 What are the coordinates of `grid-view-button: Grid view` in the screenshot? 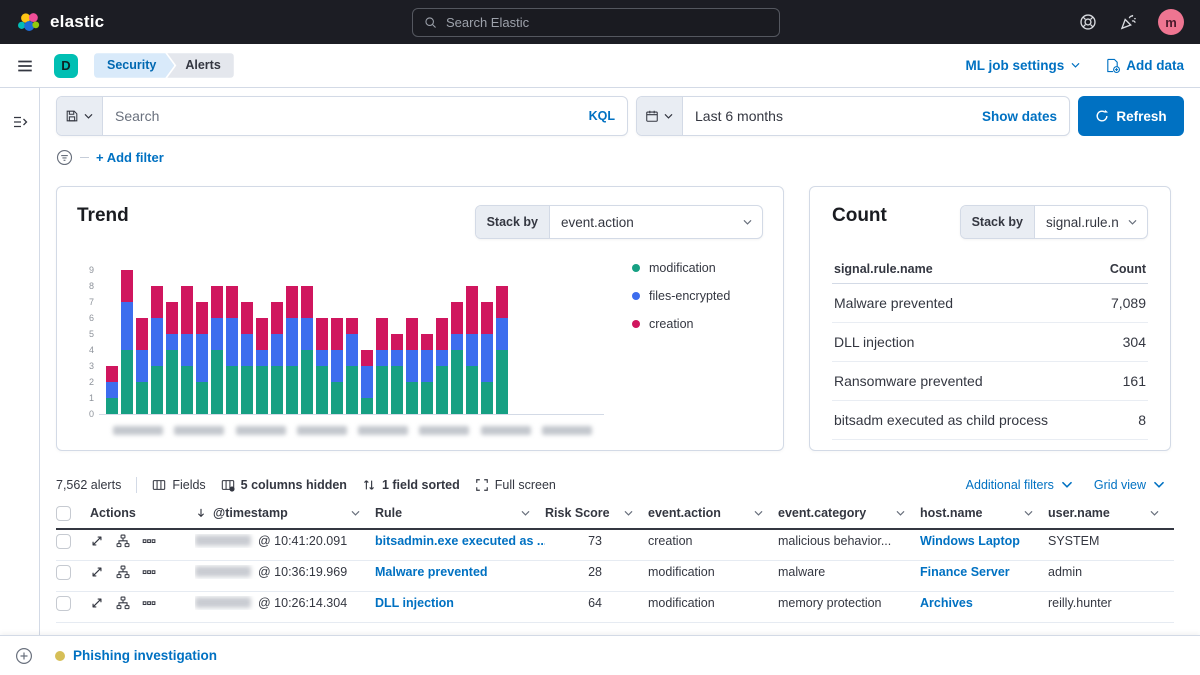 It's located at (1130, 485).